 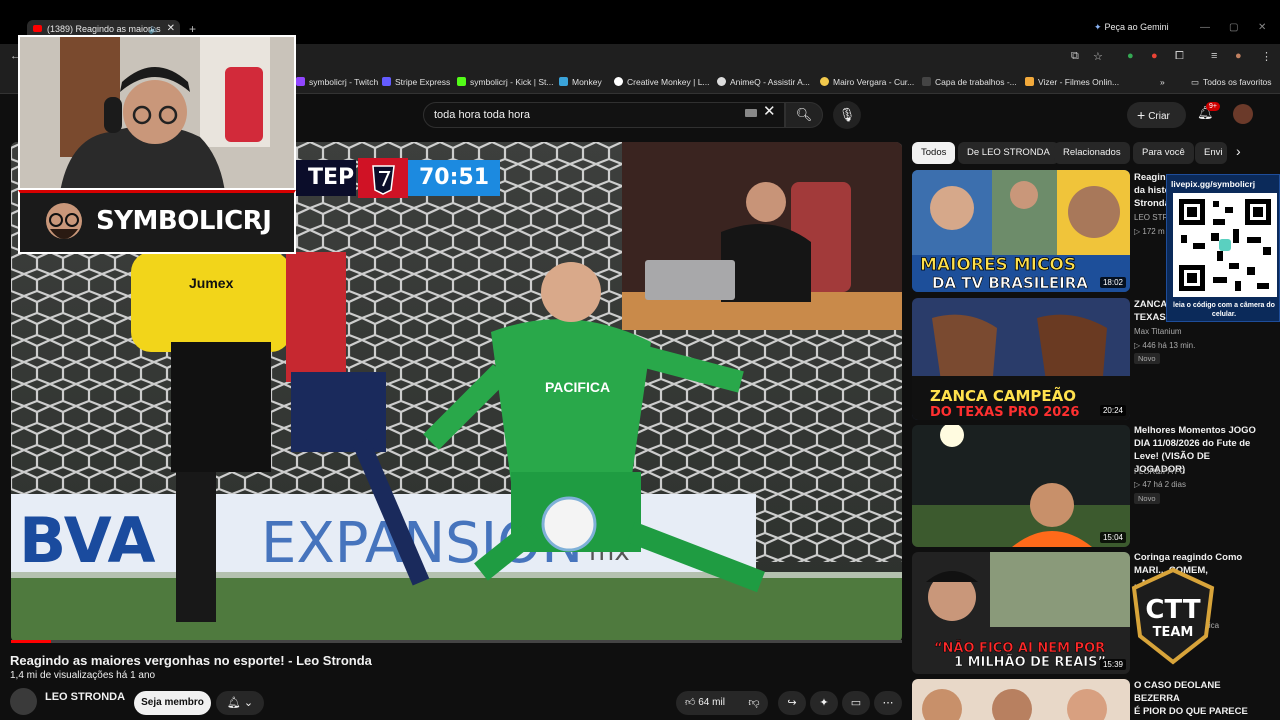 What do you see at coordinates (1233, 27) in the screenshot?
I see `maximize-button: ▢` at bounding box center [1233, 27].